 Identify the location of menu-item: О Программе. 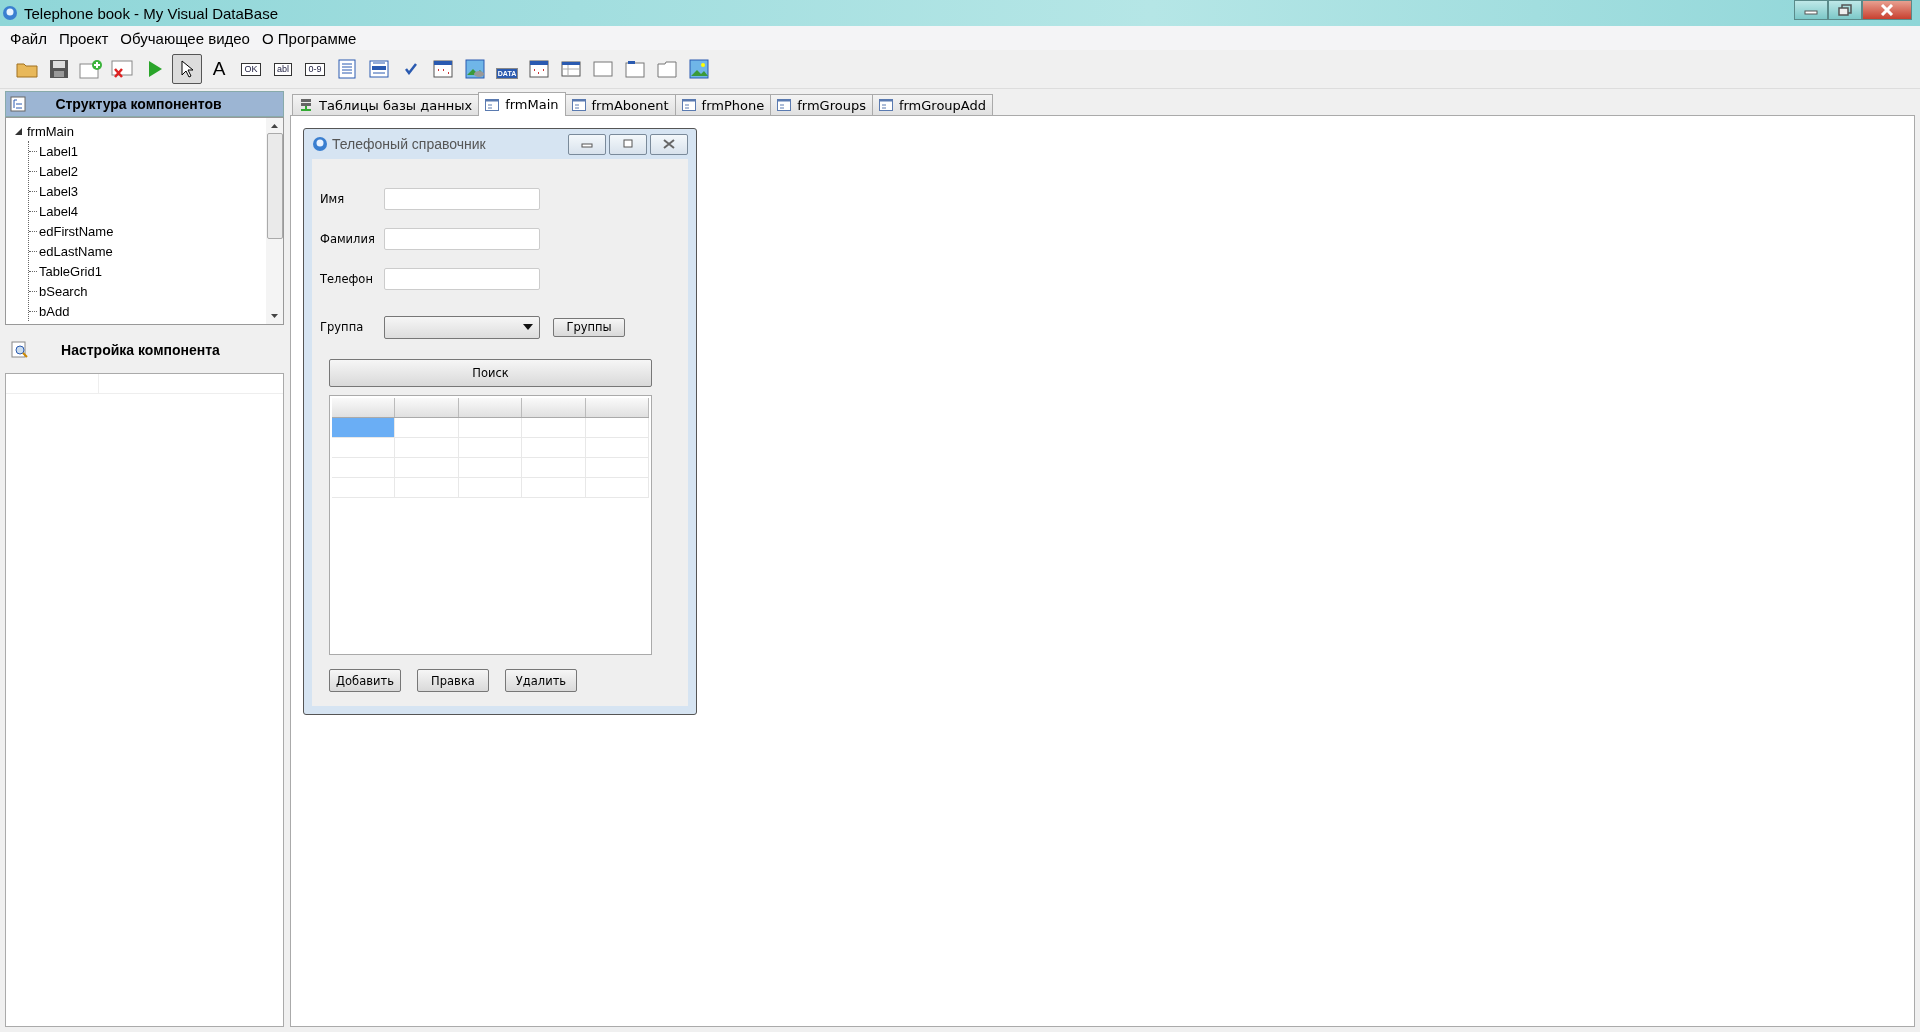
(309, 38).